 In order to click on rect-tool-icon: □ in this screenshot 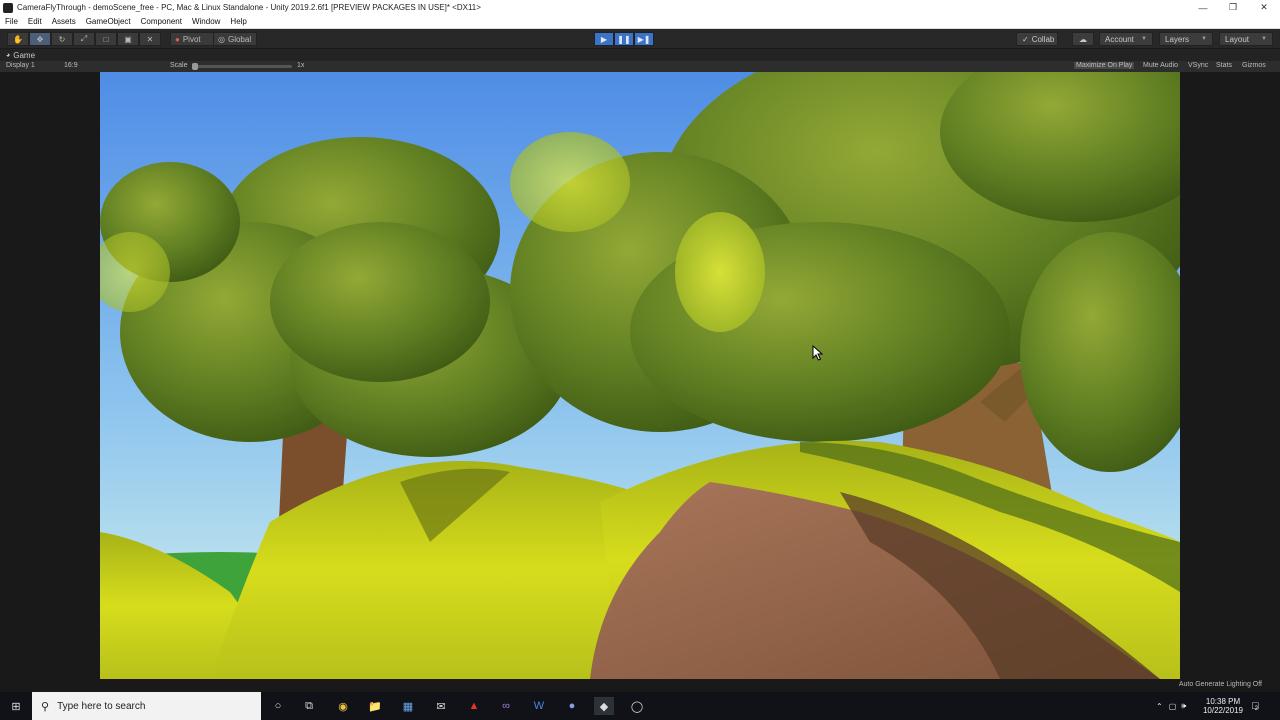, I will do `click(106, 39)`.